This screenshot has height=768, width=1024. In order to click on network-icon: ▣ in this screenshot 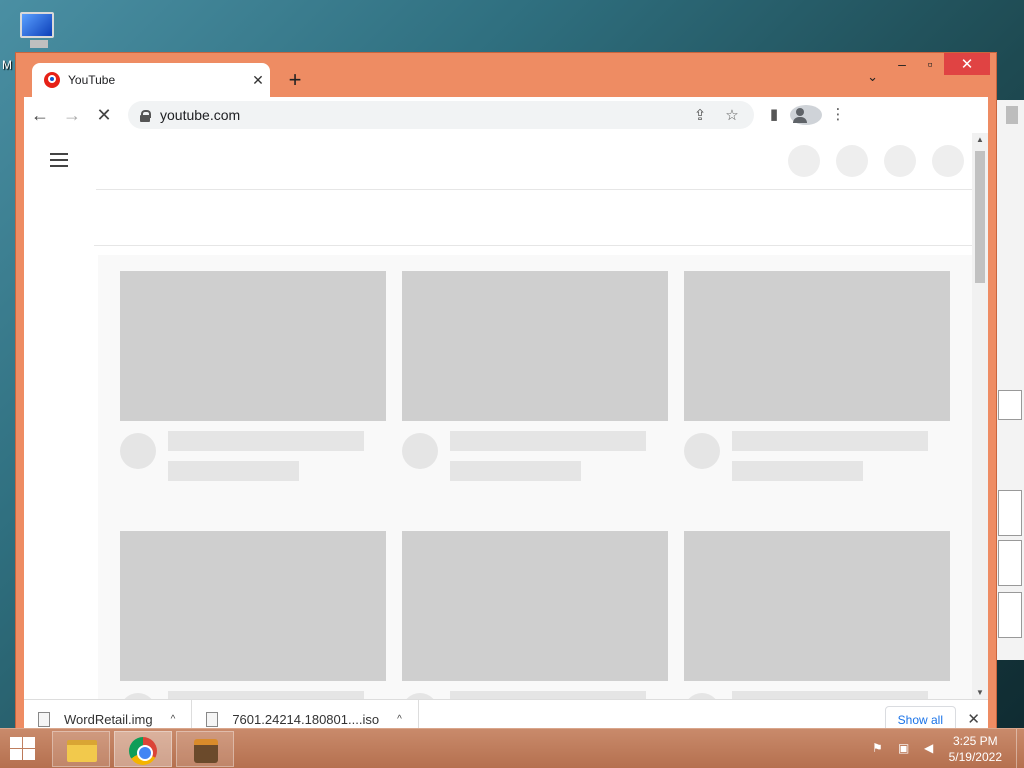, I will do `click(906, 749)`.